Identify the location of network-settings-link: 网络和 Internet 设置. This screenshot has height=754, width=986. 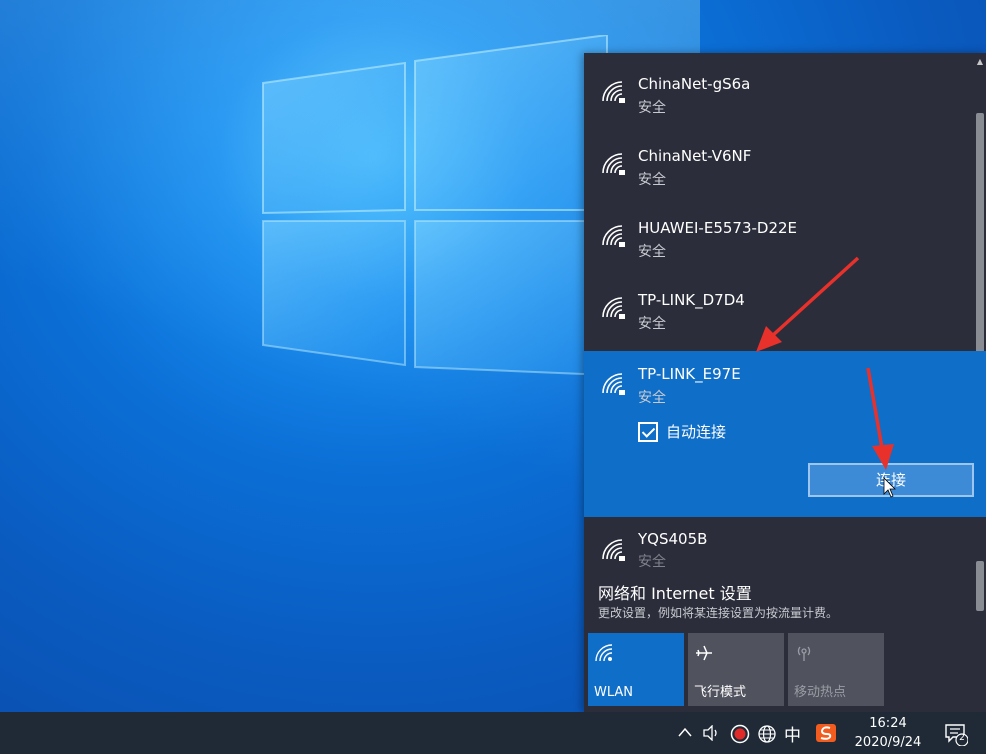
(675, 592).